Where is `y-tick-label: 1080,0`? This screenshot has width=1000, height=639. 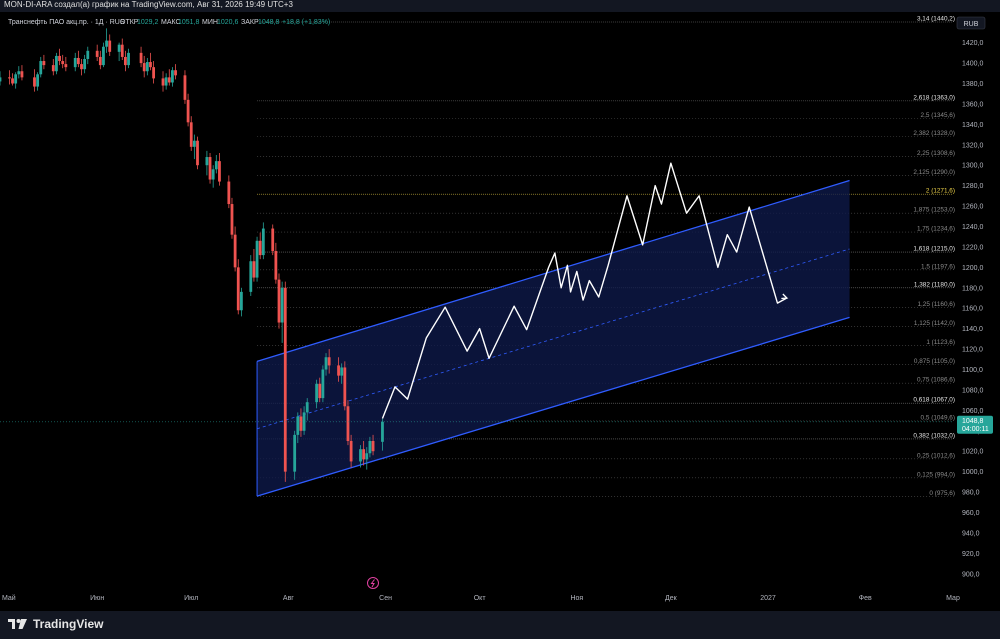
y-tick-label: 1080,0 is located at coordinates (973, 390).